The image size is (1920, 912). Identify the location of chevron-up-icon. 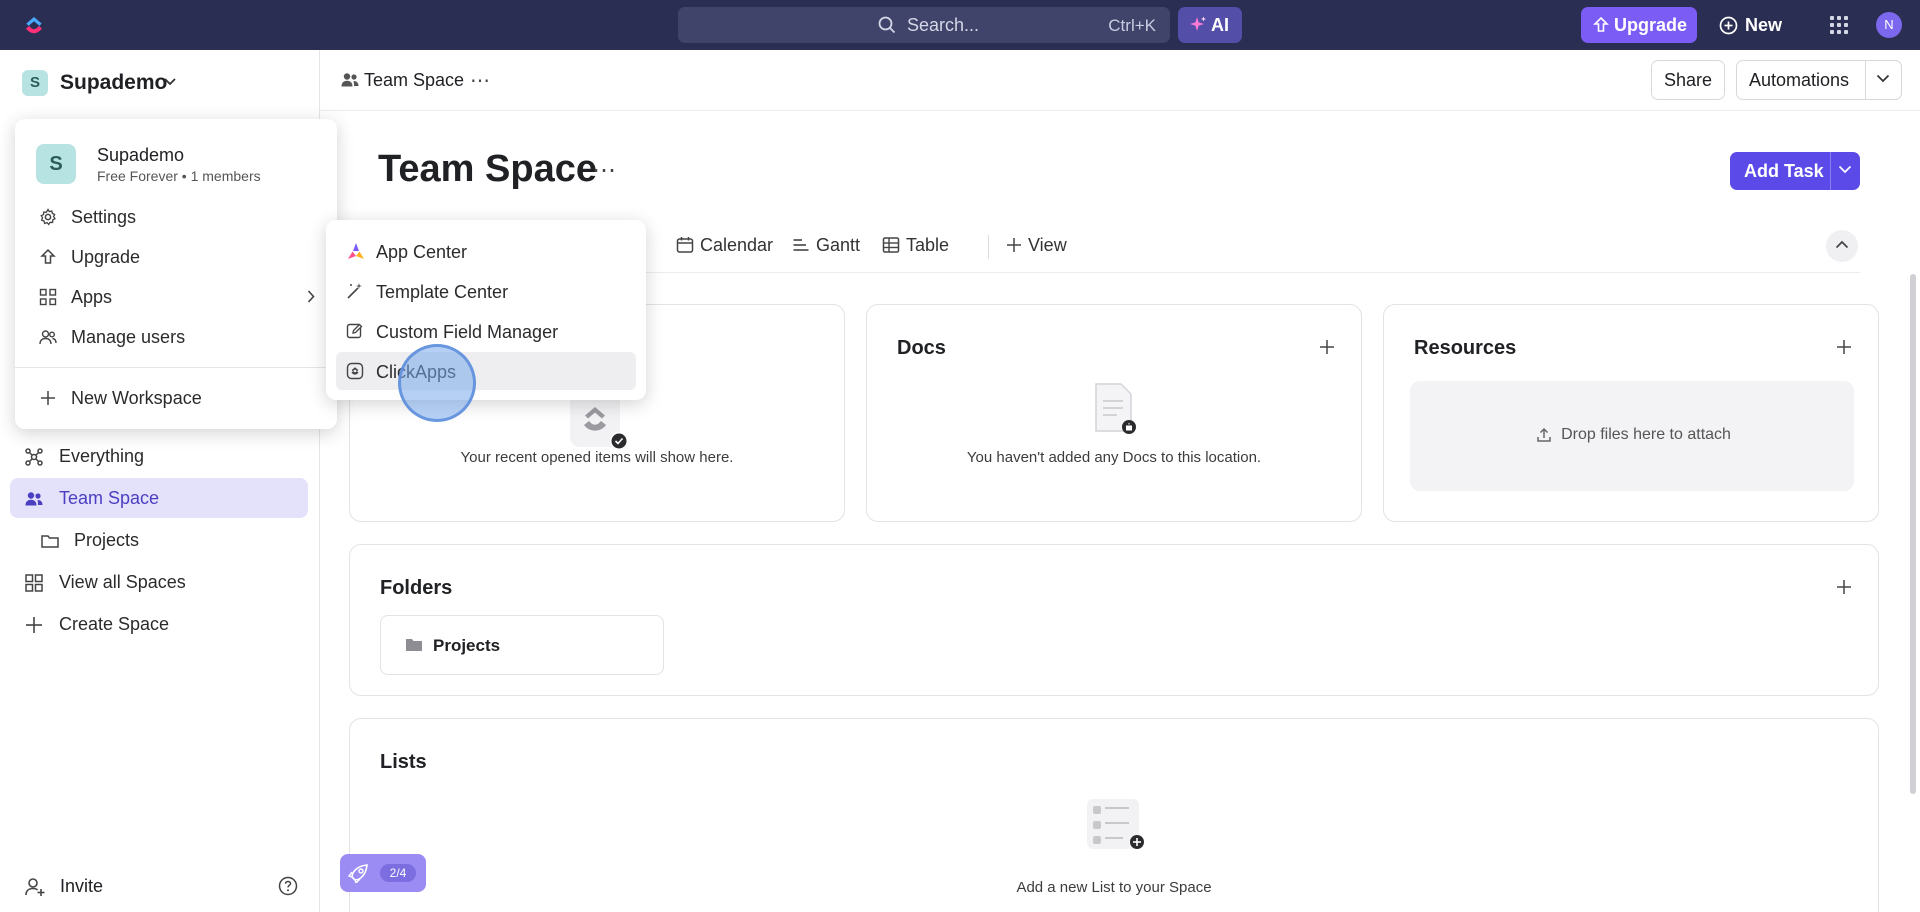
(1842, 244).